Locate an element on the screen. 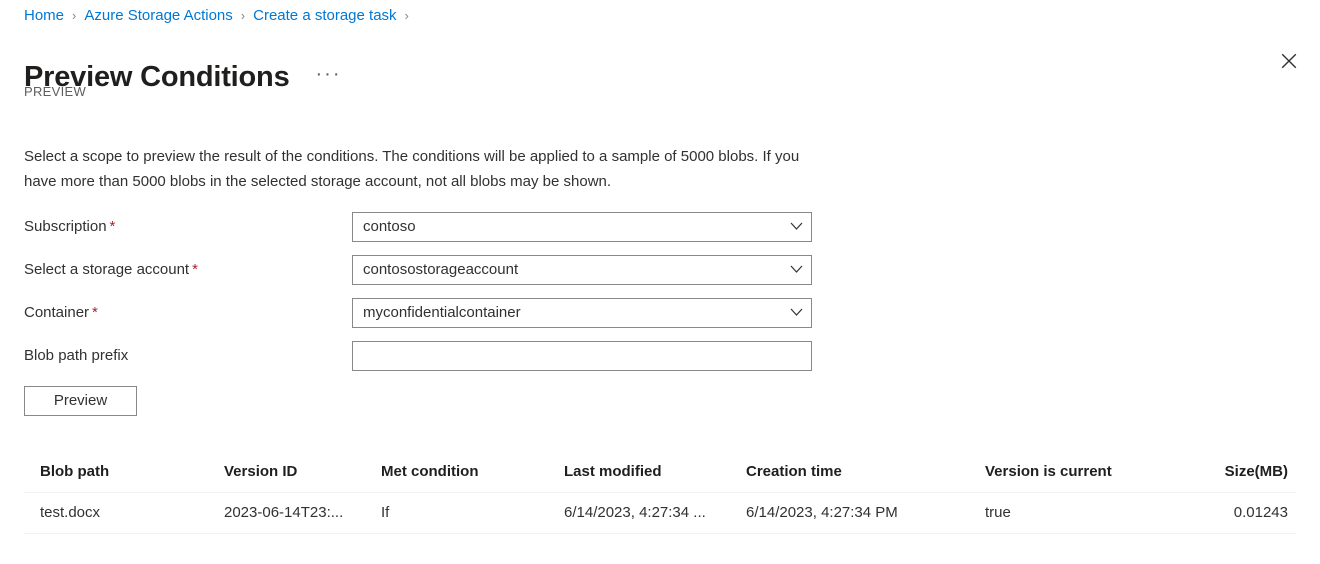  table-row-divider is located at coordinates (660, 533).